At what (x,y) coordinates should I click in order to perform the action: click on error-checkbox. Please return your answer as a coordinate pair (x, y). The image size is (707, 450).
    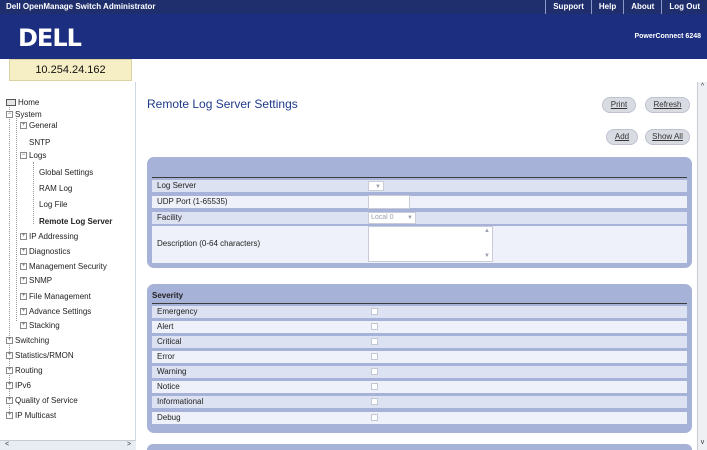
    Looking at the image, I should click on (374, 356).